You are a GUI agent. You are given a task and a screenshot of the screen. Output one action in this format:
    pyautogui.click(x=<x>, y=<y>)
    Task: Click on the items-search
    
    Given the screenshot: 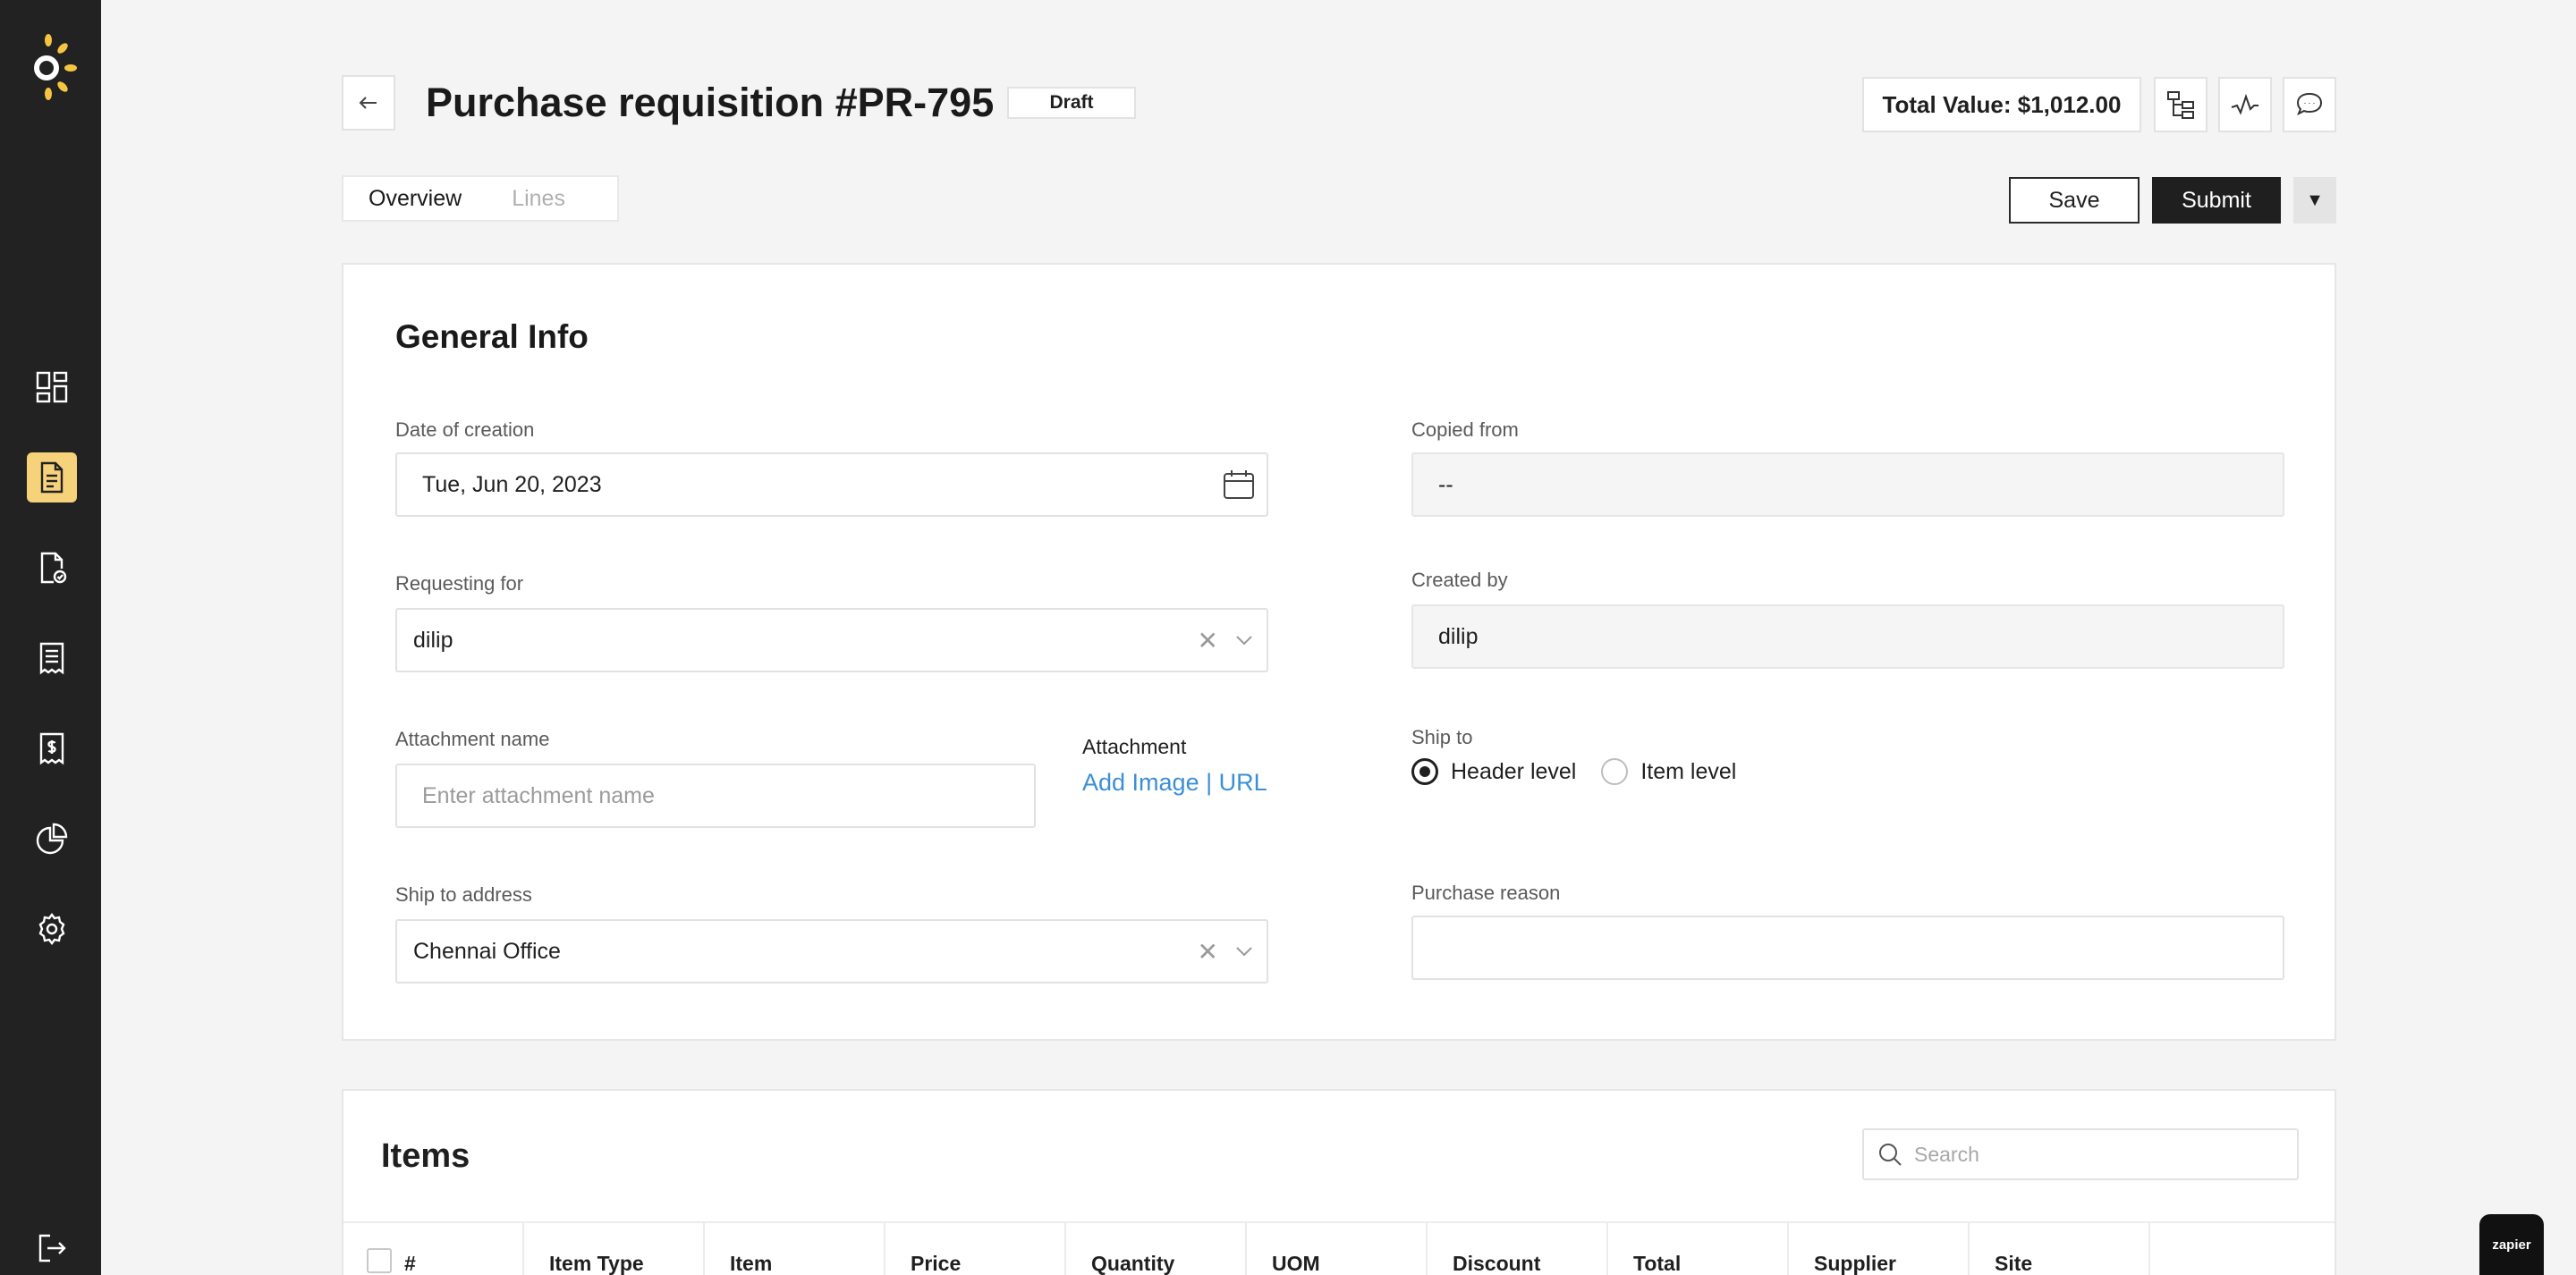 What is the action you would take?
    pyautogui.click(x=2080, y=1154)
    